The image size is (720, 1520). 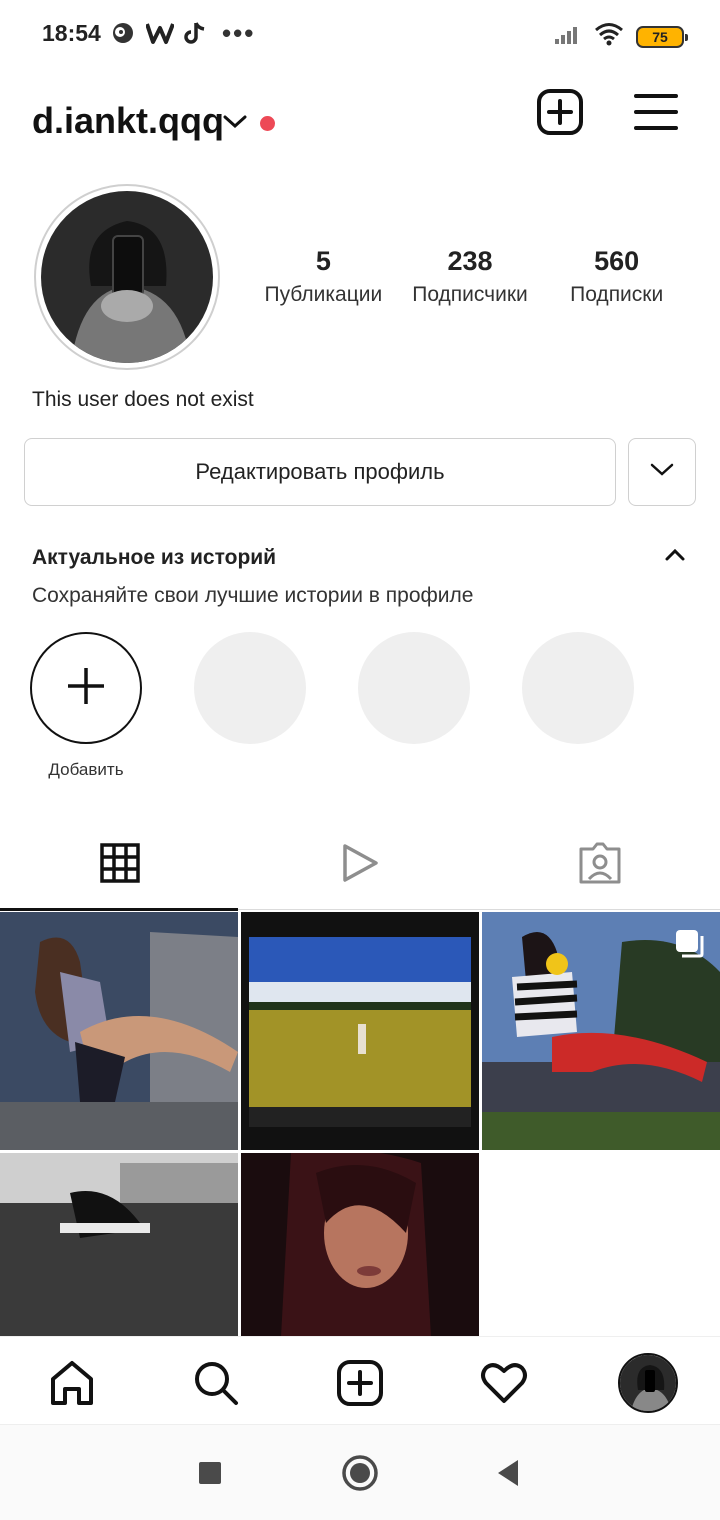 I want to click on recents-icon, so click(x=210, y=1473).